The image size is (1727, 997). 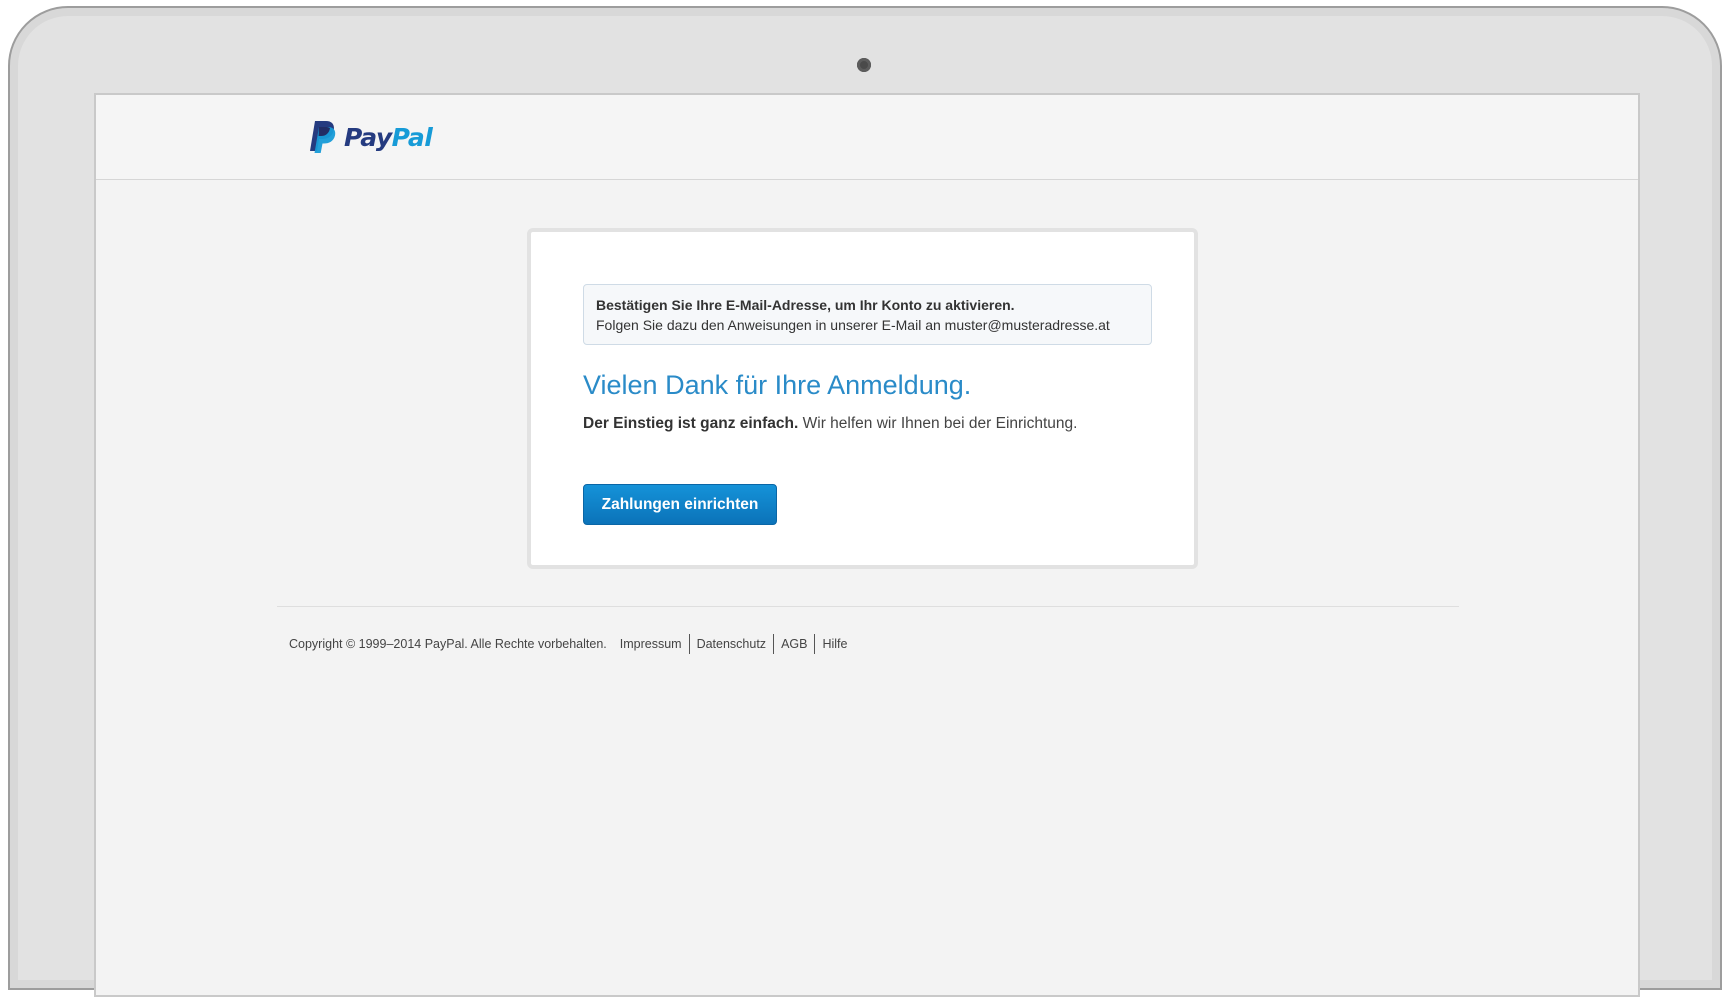 What do you see at coordinates (412, 137) in the screenshot?
I see `wordmark-pal: Pal` at bounding box center [412, 137].